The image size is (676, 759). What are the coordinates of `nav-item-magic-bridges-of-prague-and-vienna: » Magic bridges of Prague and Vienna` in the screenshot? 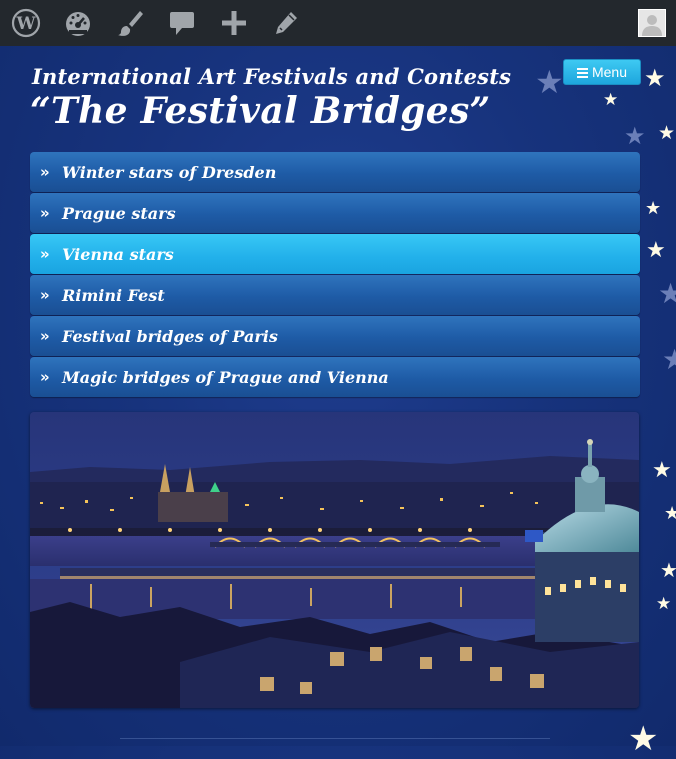 It's located at (335, 377).